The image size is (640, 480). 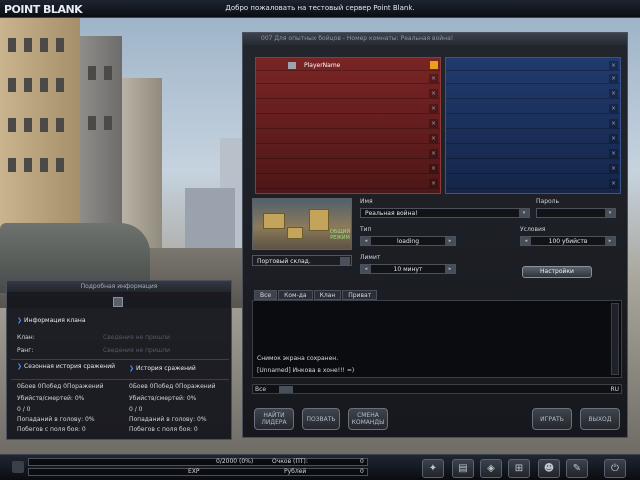 I want to click on points-value: 0, so click(x=362, y=461).